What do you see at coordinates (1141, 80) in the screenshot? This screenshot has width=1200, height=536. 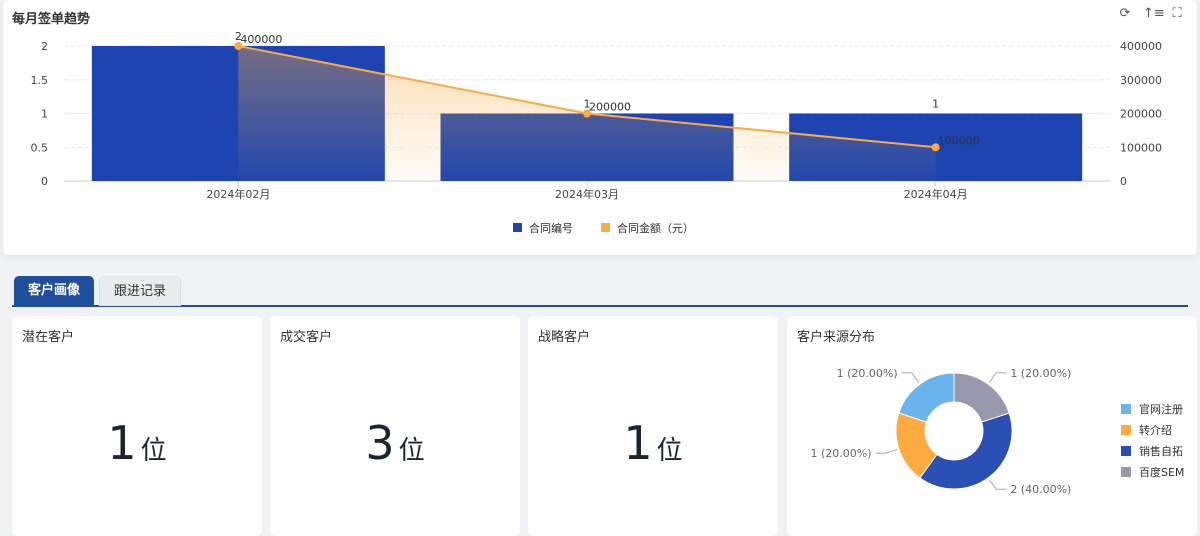 I see `y-right-tick: 300000` at bounding box center [1141, 80].